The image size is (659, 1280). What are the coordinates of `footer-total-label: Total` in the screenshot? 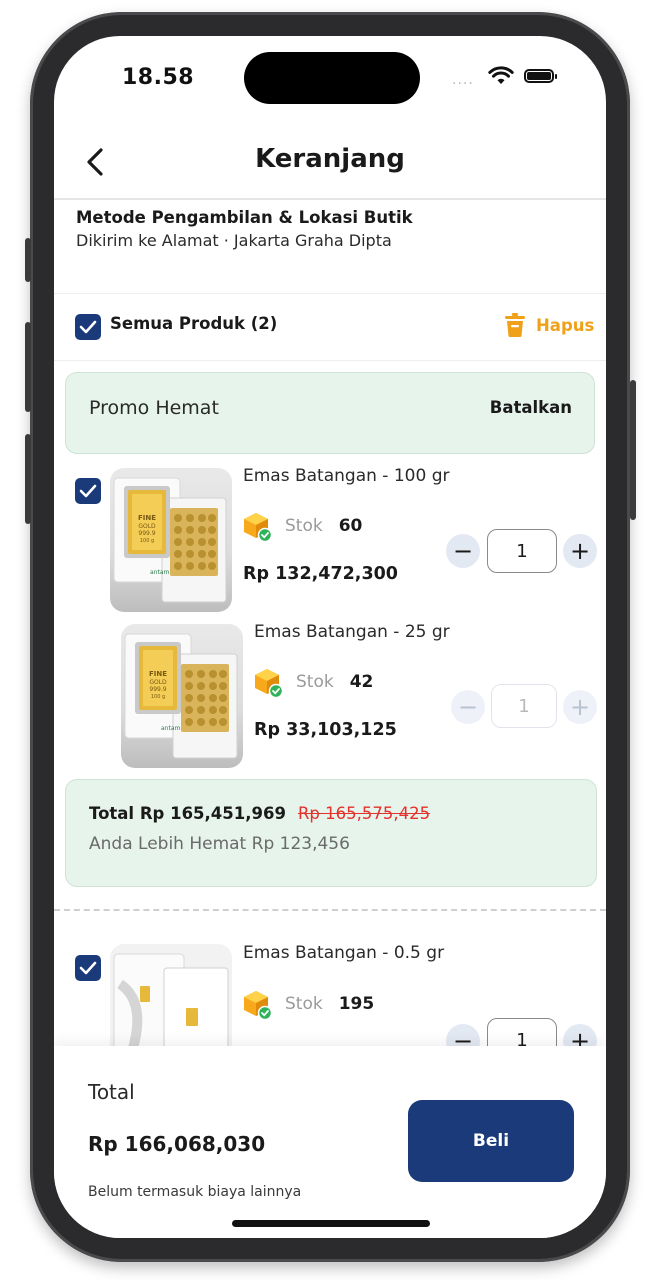 It's located at (111, 1092).